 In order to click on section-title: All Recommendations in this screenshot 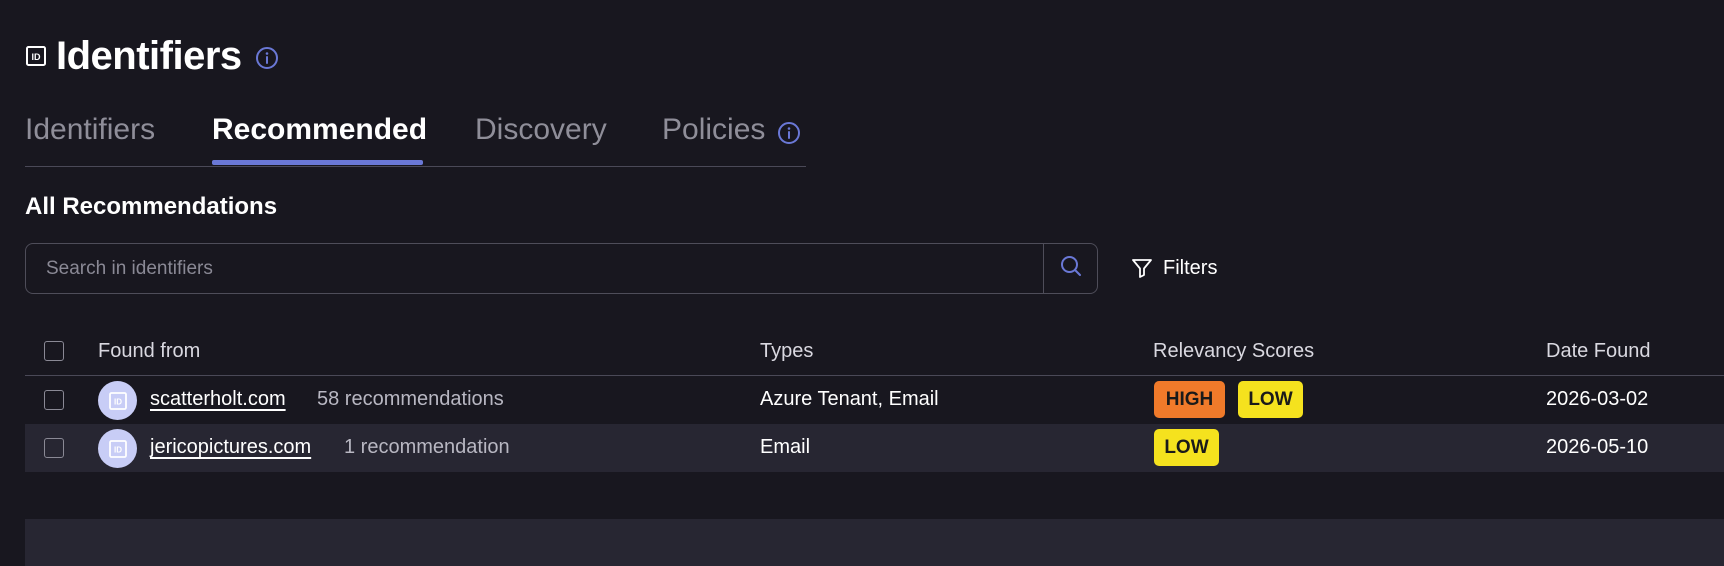, I will do `click(151, 206)`.